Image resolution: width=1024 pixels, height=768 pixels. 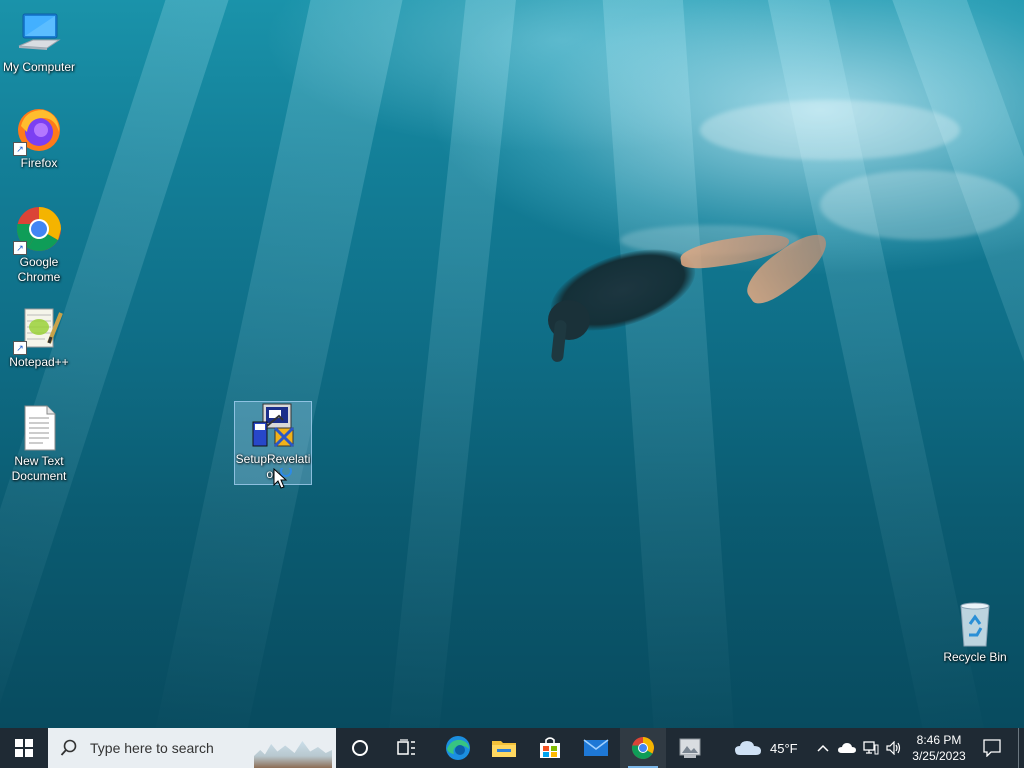 I want to click on firefox-icon: ↗, so click(x=38, y=131).